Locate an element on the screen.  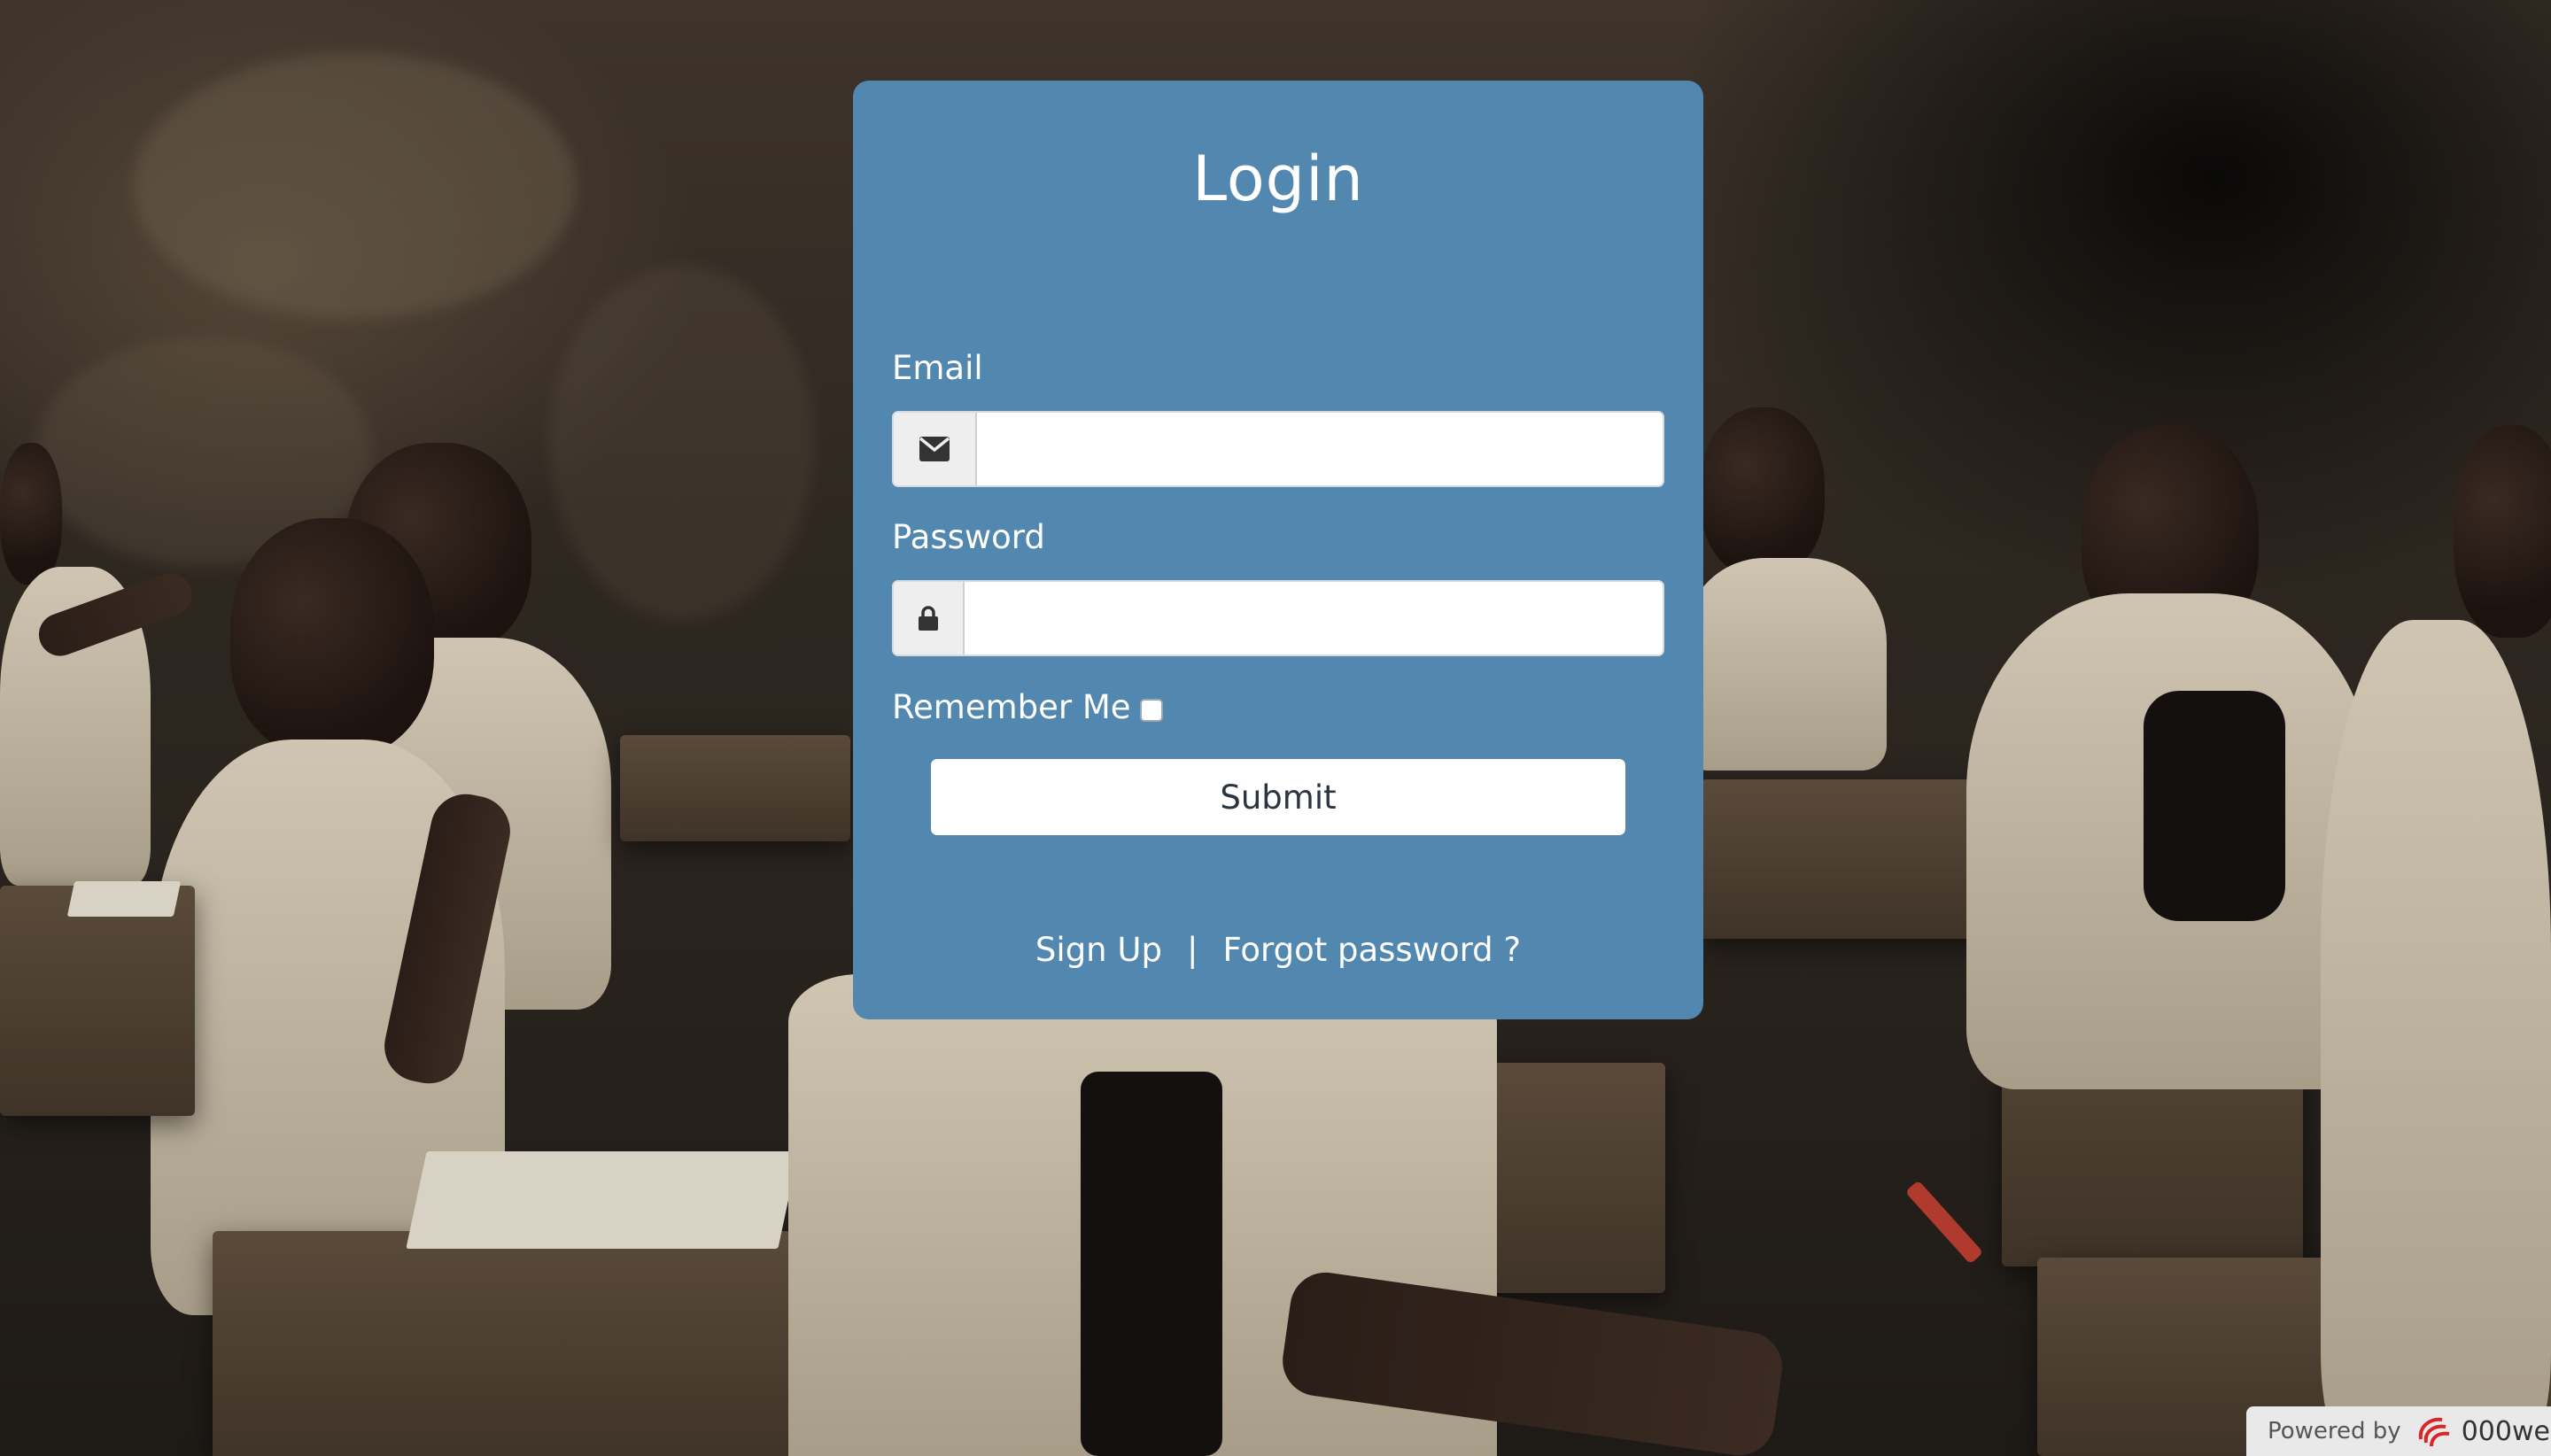
submit-button: Submit is located at coordinates (1278, 797).